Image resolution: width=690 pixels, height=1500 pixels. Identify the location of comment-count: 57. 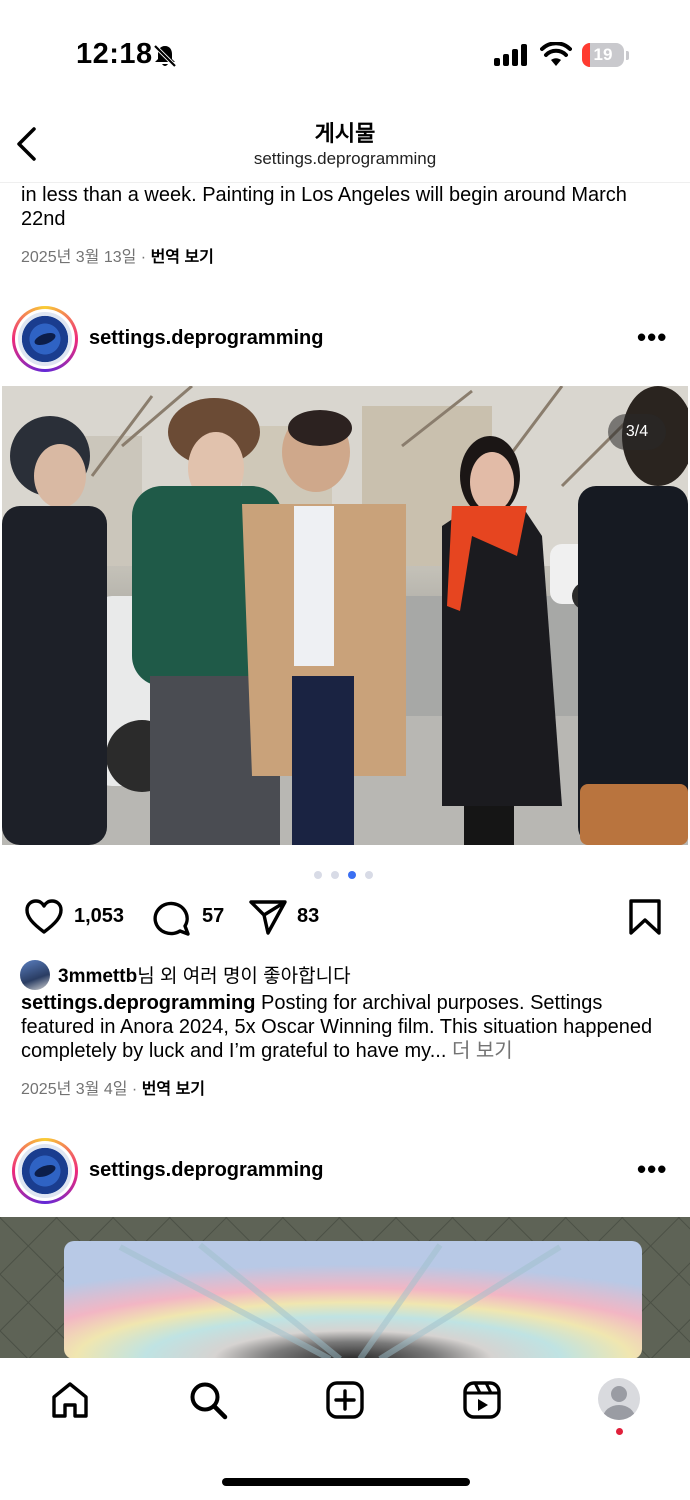
(213, 916).